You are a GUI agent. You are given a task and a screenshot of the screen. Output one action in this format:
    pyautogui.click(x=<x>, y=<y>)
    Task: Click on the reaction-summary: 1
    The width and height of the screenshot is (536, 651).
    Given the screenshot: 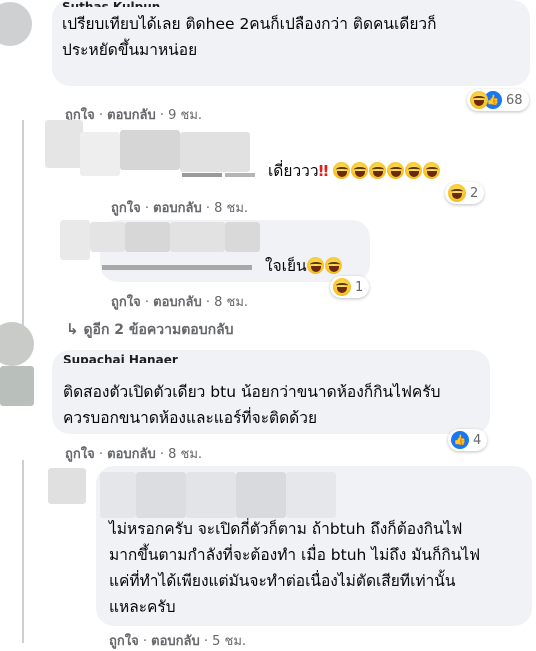 What is the action you would take?
    pyautogui.click(x=350, y=287)
    